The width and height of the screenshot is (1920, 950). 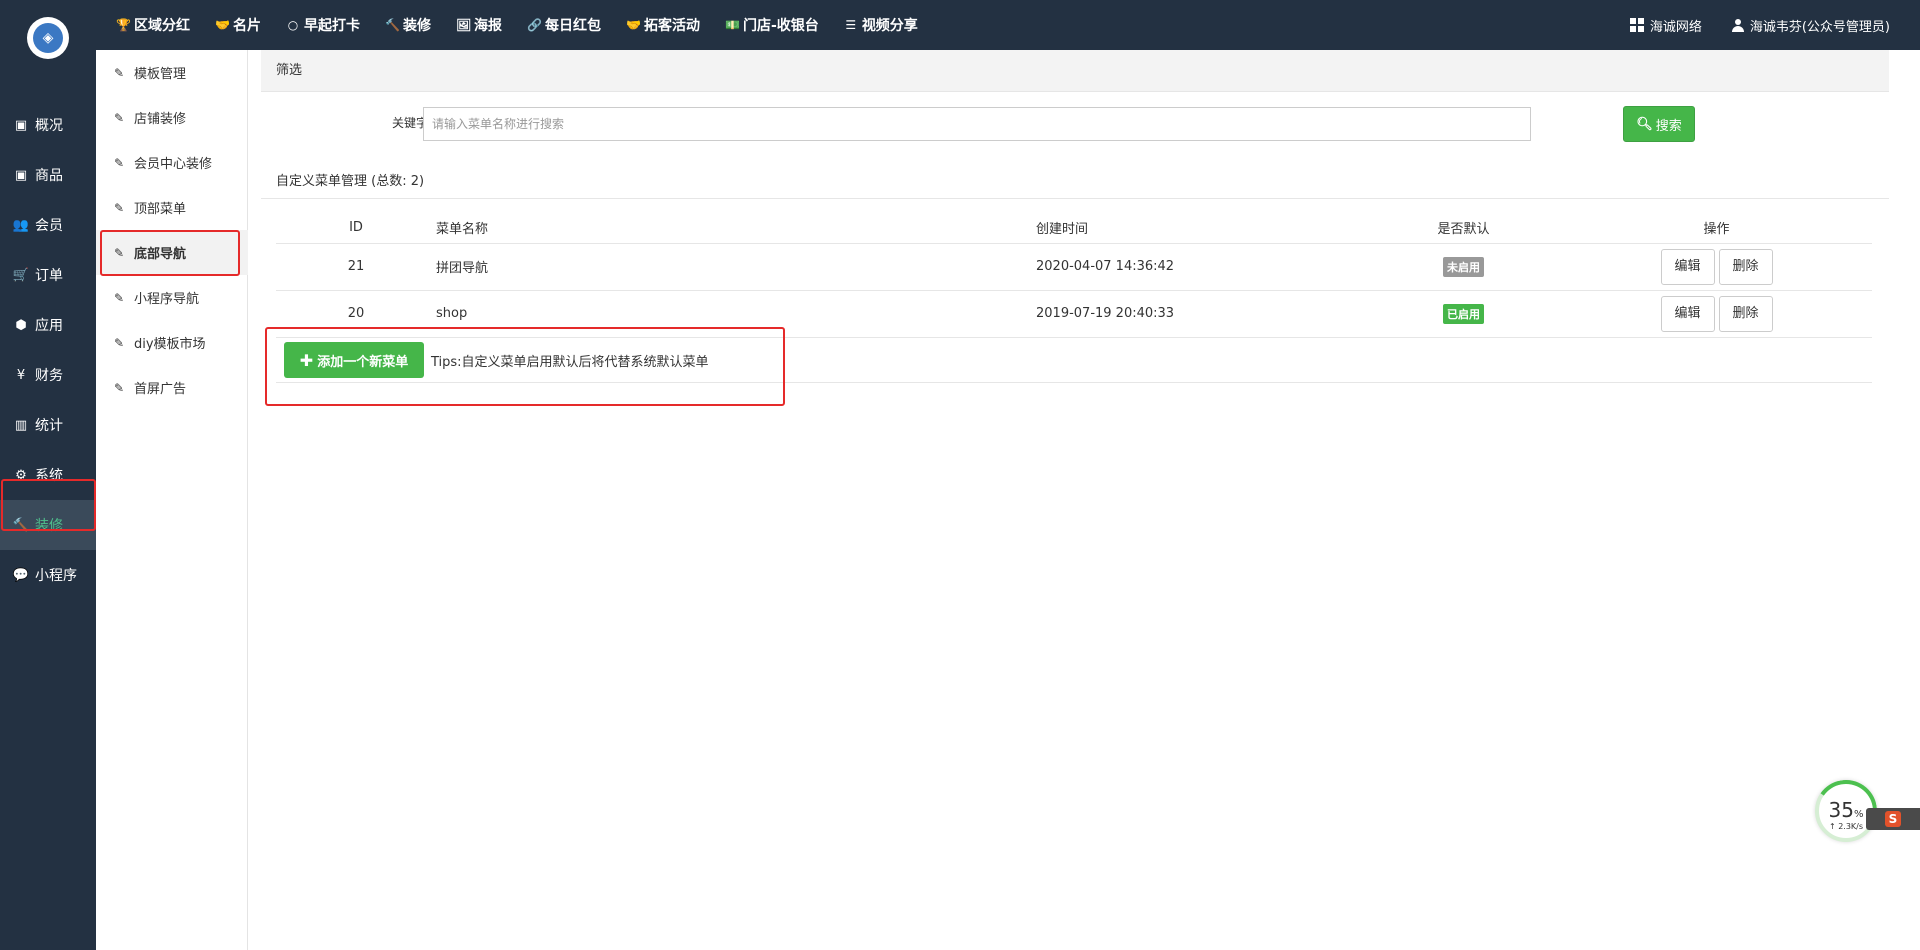 What do you see at coordinates (1636, 25) in the screenshot?
I see `grid-icon` at bounding box center [1636, 25].